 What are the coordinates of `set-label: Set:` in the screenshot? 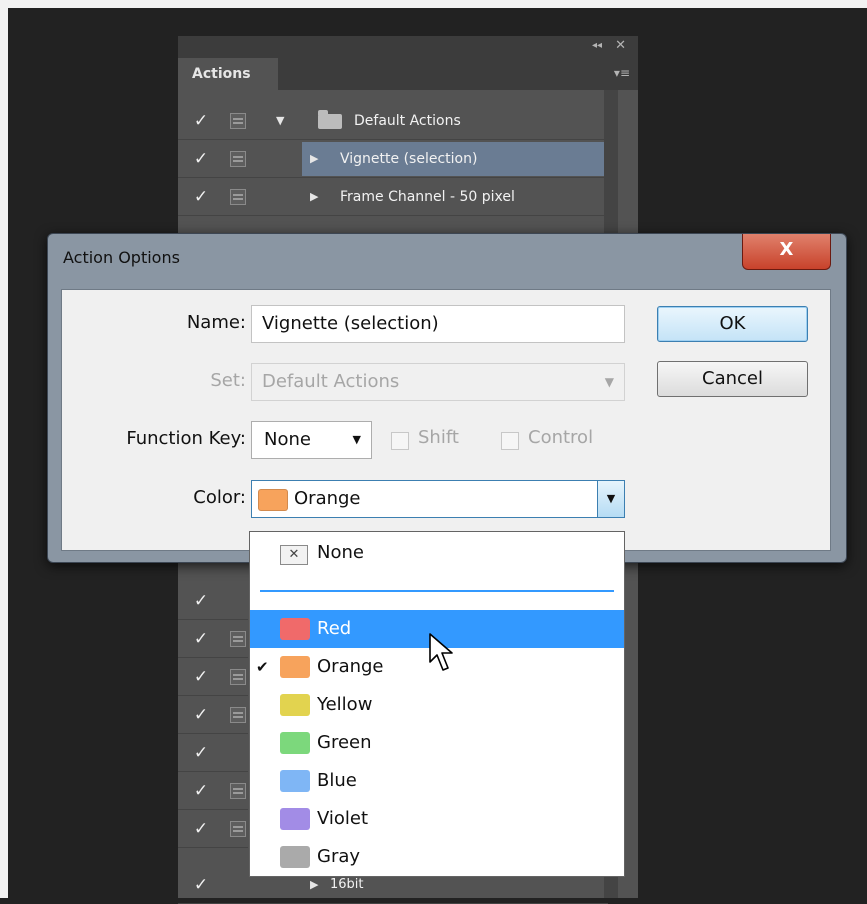 It's located at (228, 380).